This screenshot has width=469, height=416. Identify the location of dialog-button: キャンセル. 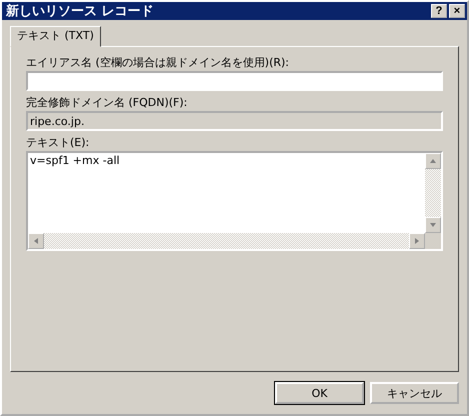
(414, 393).